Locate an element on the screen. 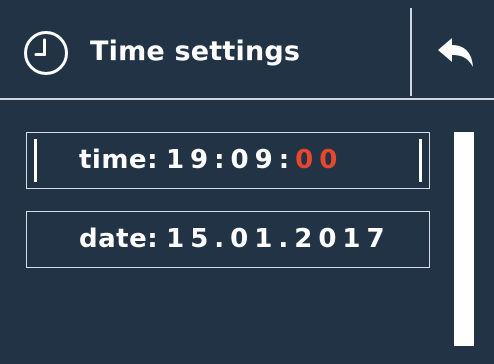 The image size is (494, 364). date-label: date: is located at coordinates (119, 239).